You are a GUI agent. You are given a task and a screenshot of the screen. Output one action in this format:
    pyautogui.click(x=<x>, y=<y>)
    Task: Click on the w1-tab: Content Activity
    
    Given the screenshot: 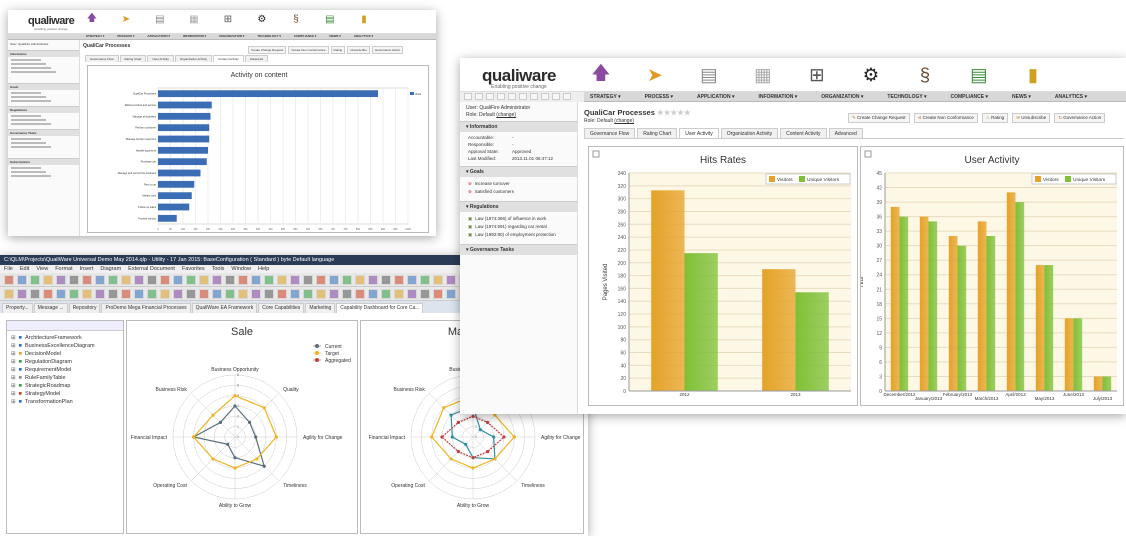 What is the action you would take?
    pyautogui.click(x=228, y=58)
    